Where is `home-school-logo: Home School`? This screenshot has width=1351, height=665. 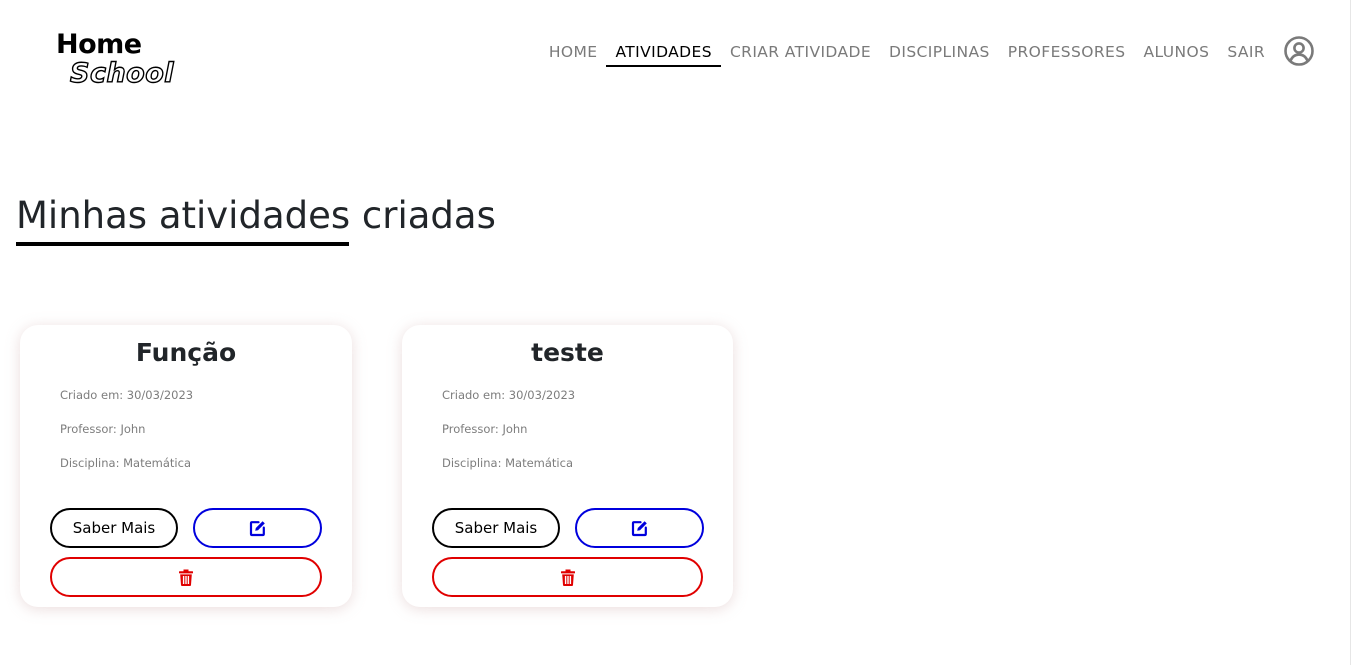 home-school-logo: Home School is located at coordinates (121, 62).